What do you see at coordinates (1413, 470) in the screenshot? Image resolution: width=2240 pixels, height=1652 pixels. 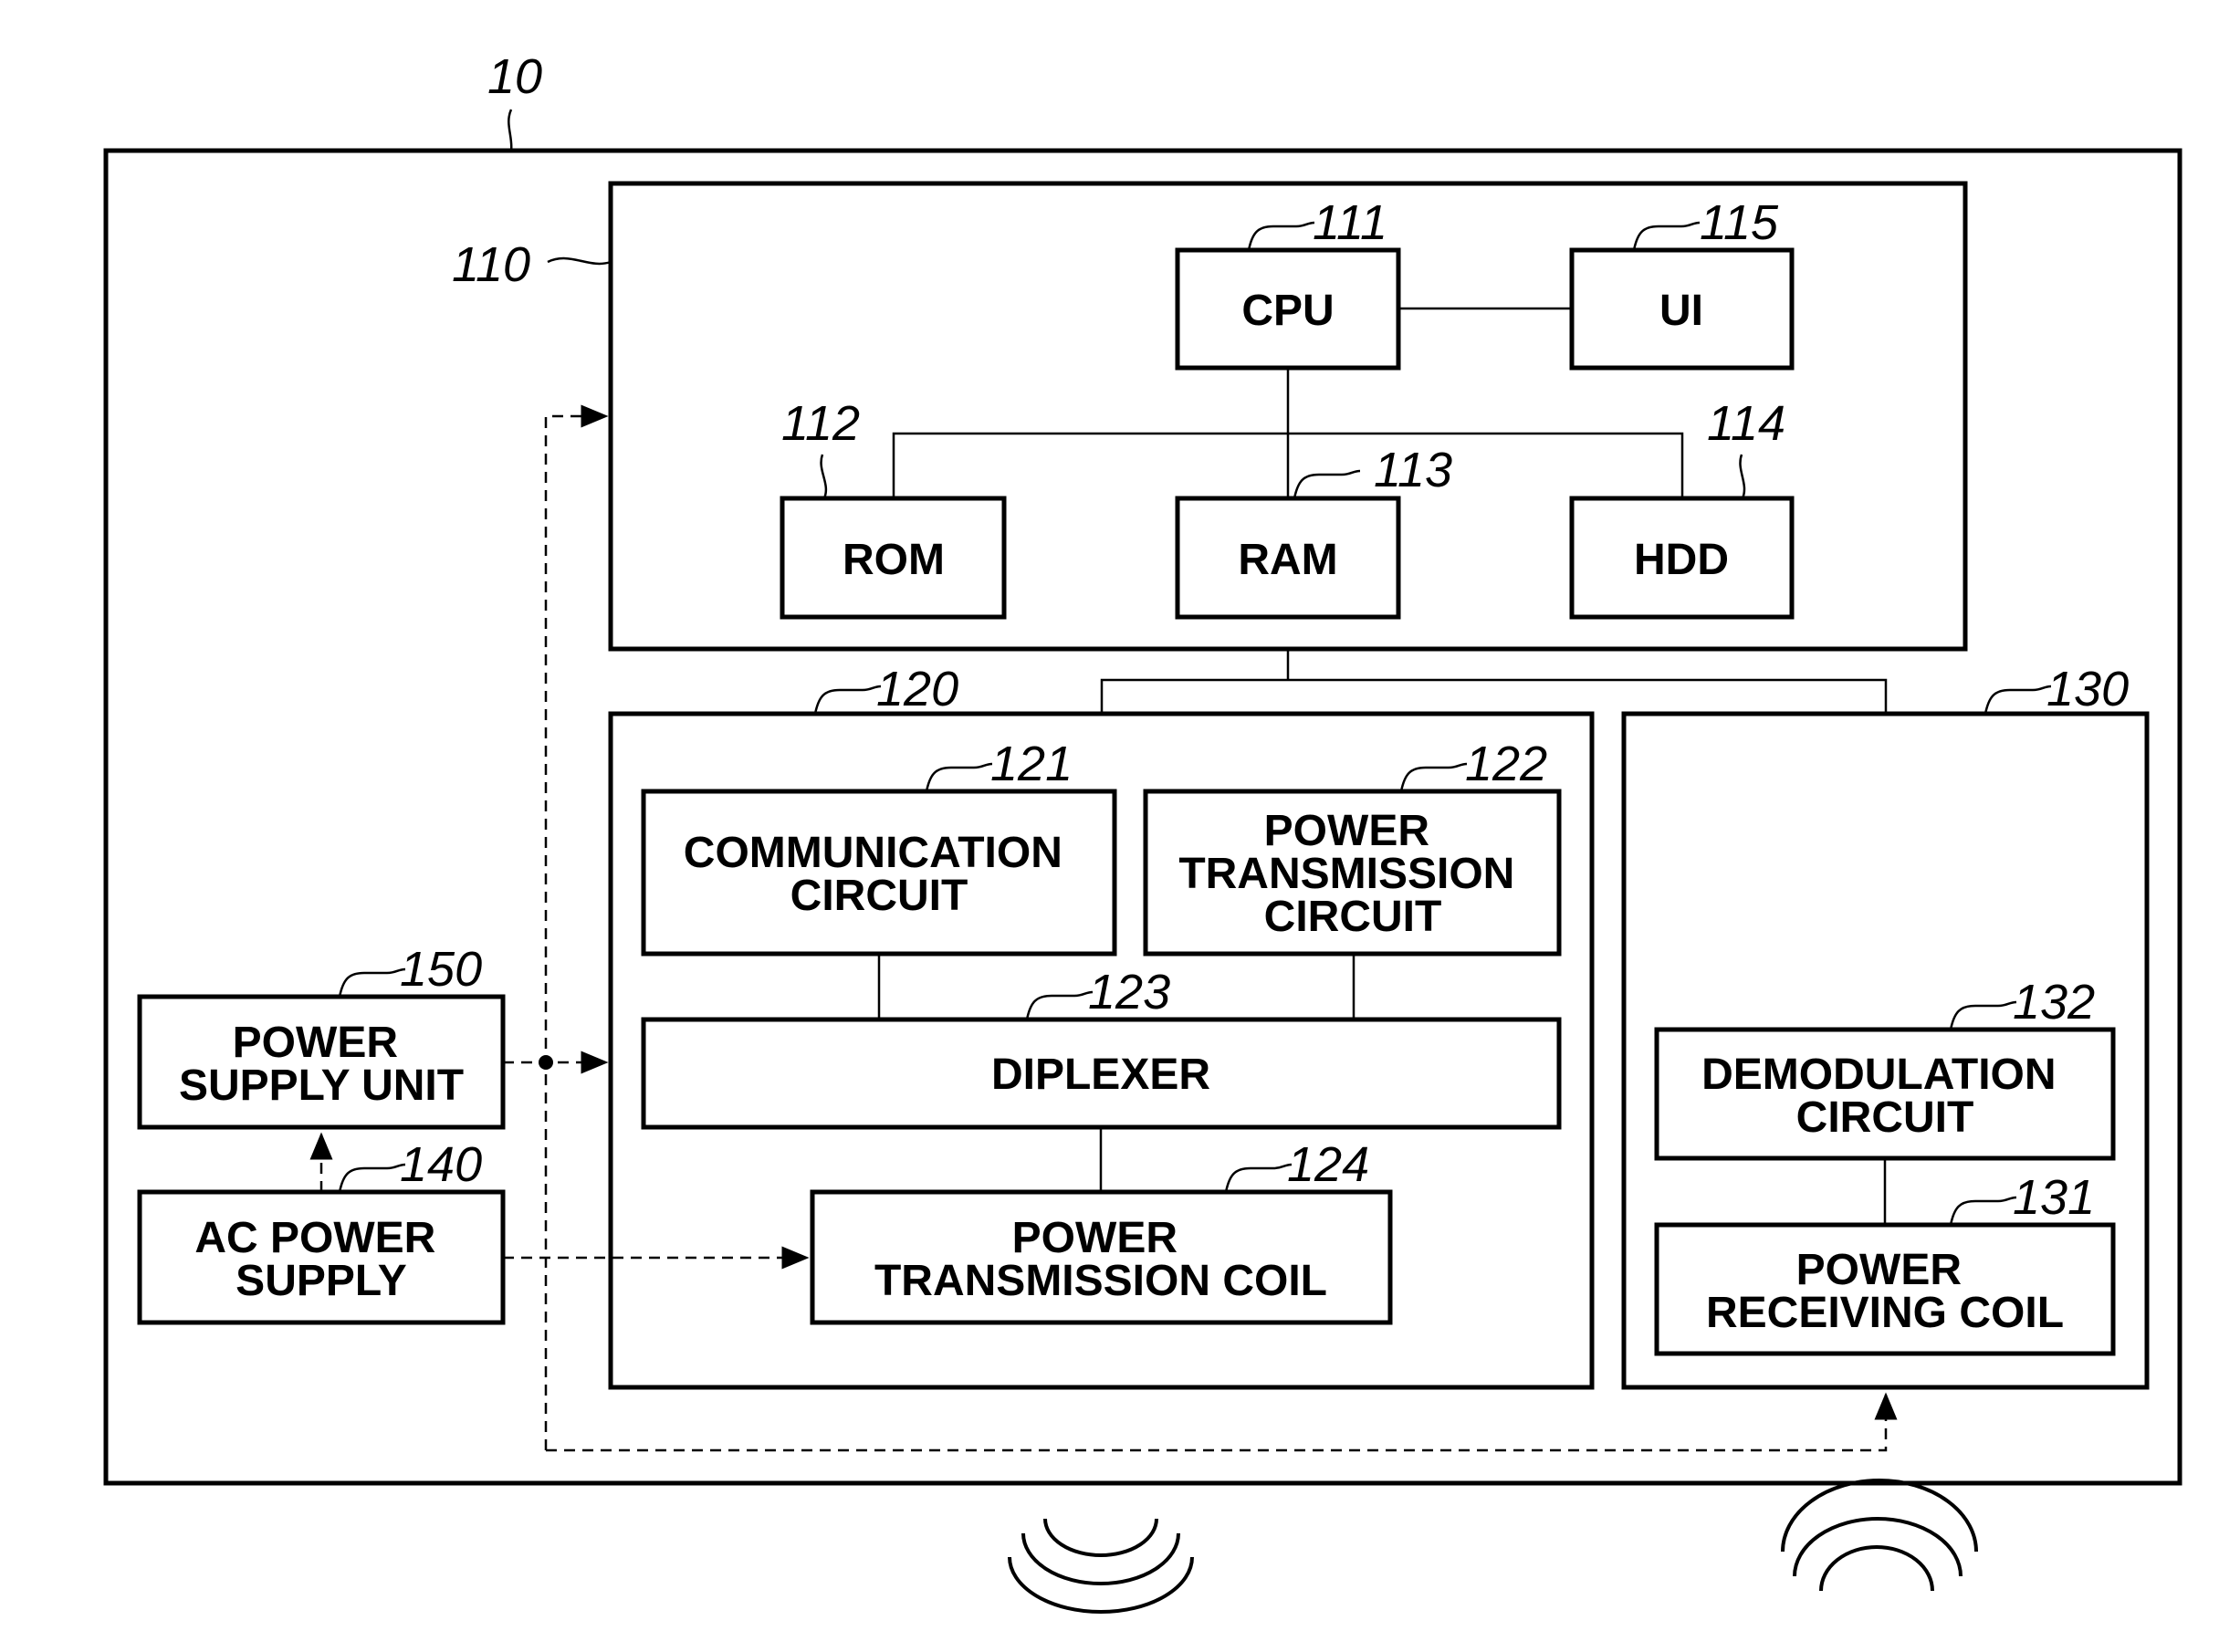 I see `ram-ref: 113` at bounding box center [1413, 470].